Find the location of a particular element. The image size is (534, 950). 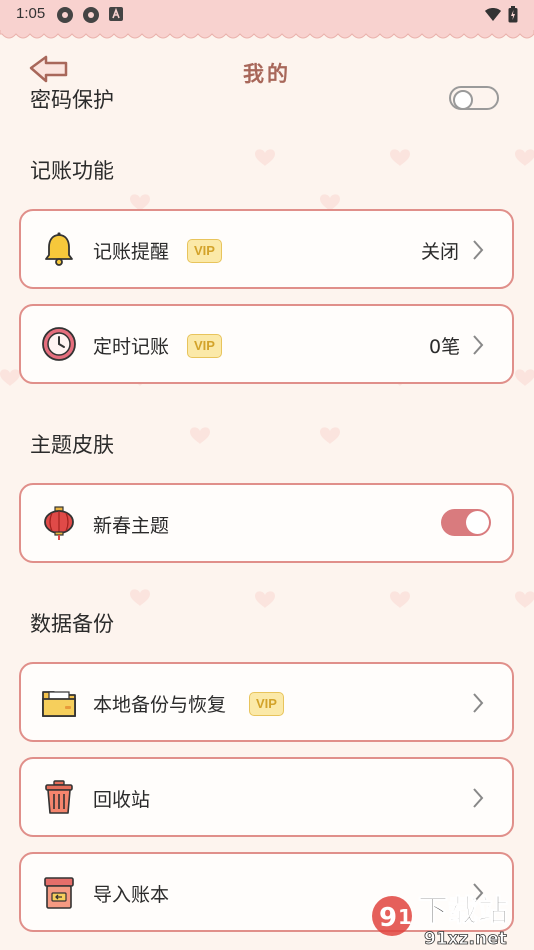

watermark-brand: 下载站 is located at coordinates (463, 911).